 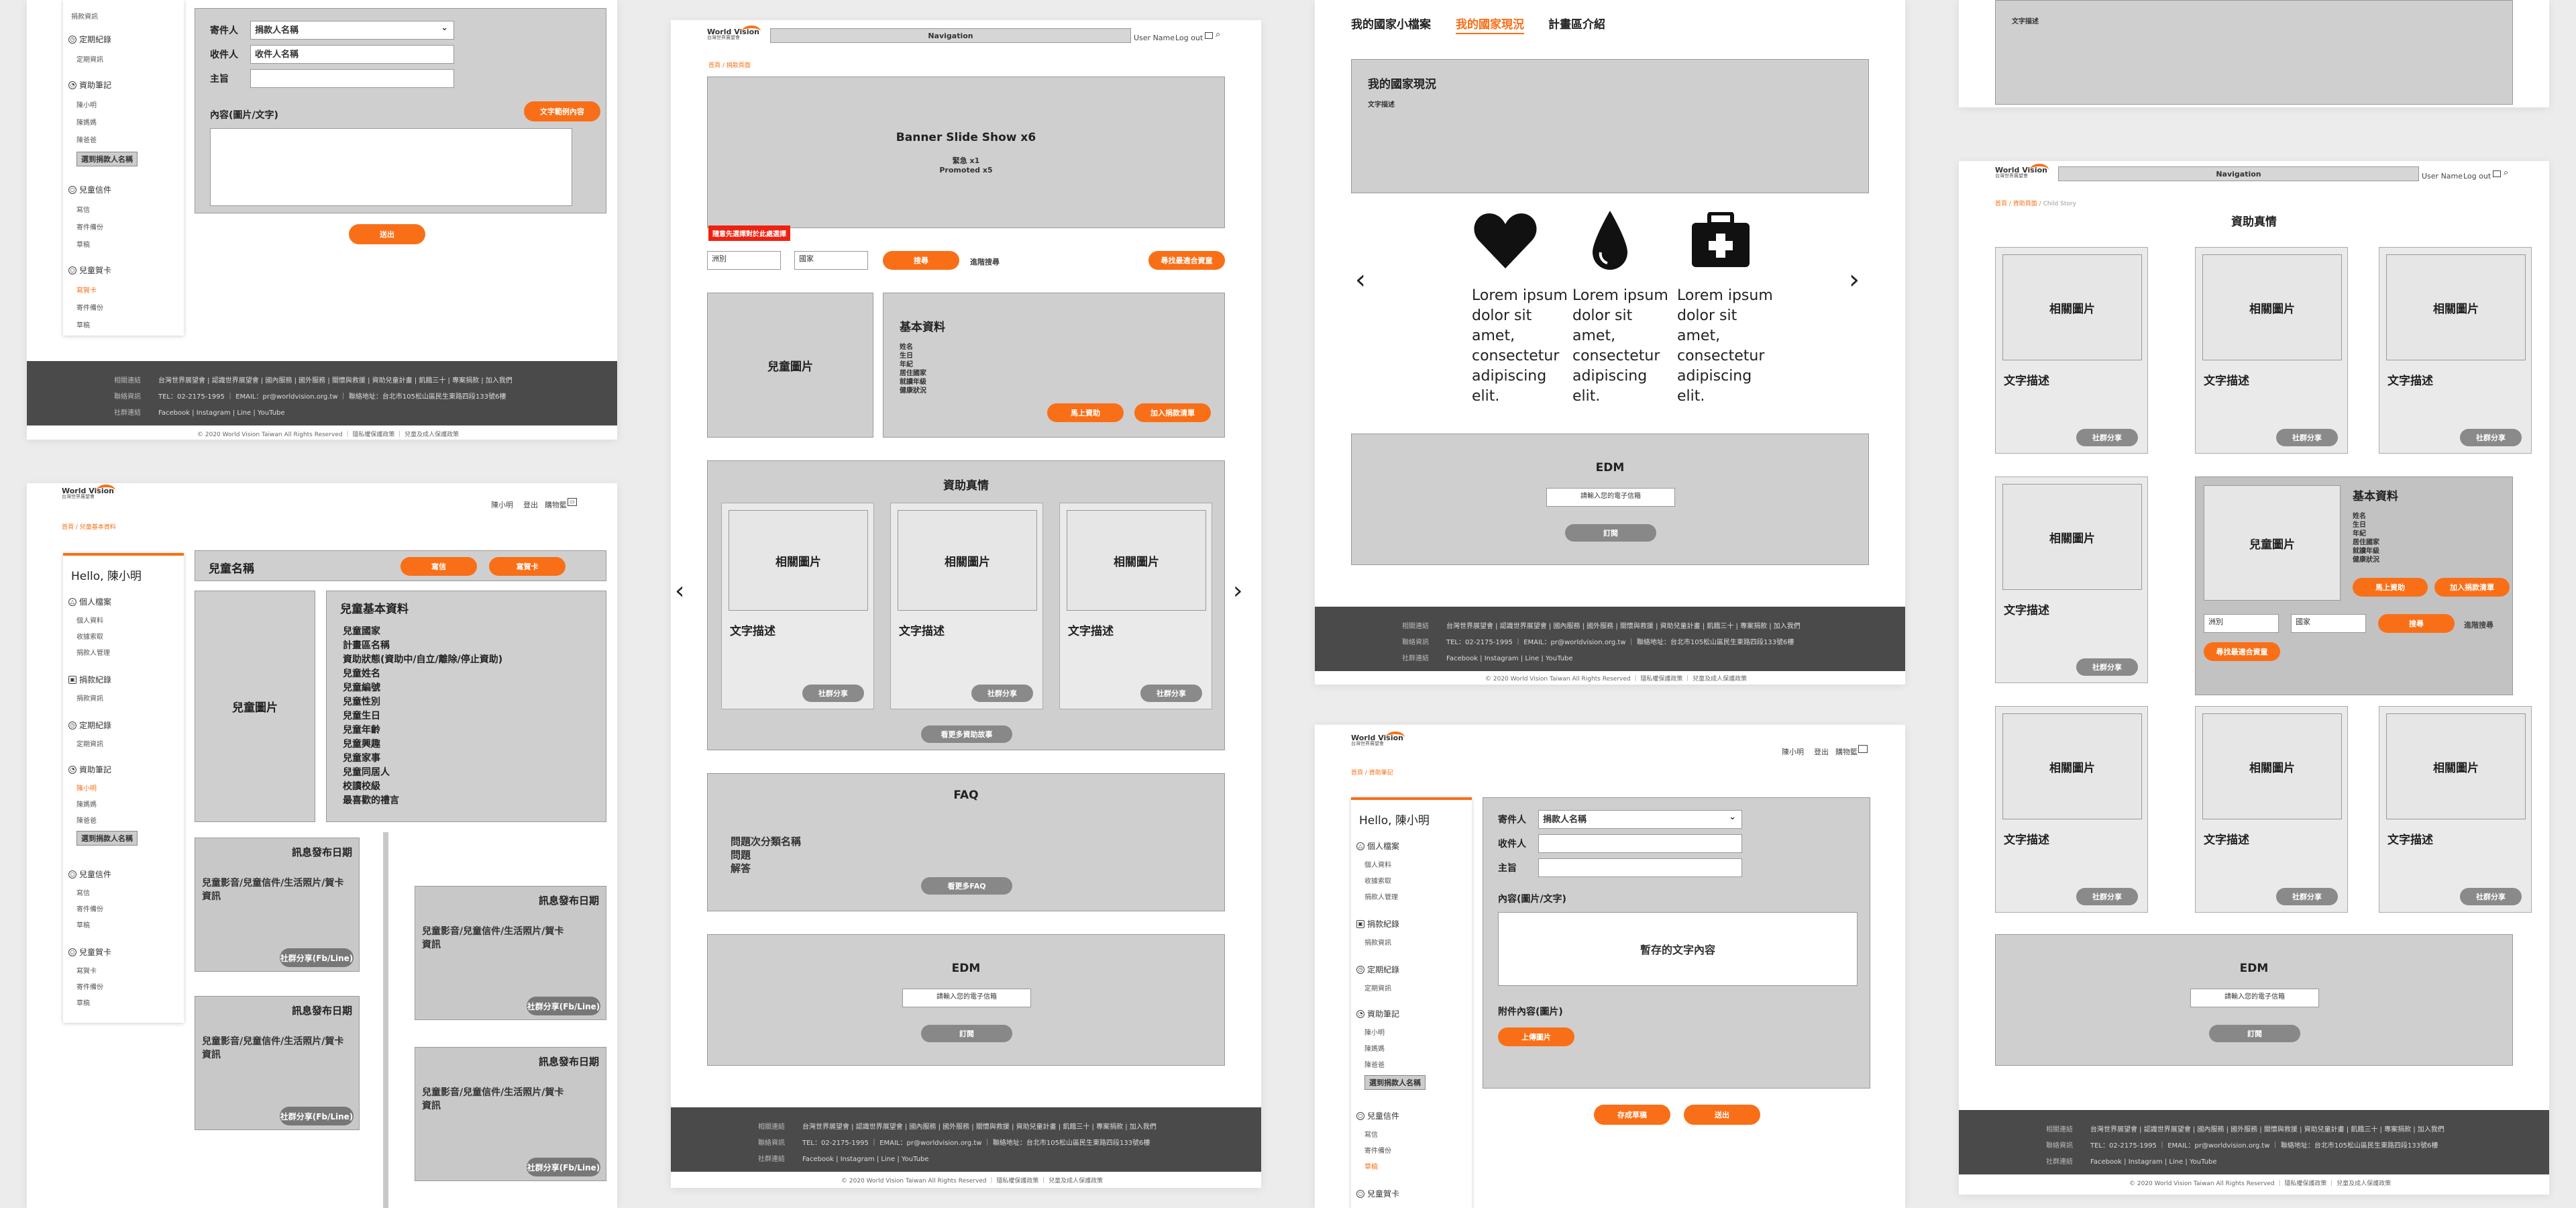 I want to click on upload-image-button: 上傳圖片, so click(x=1536, y=1036).